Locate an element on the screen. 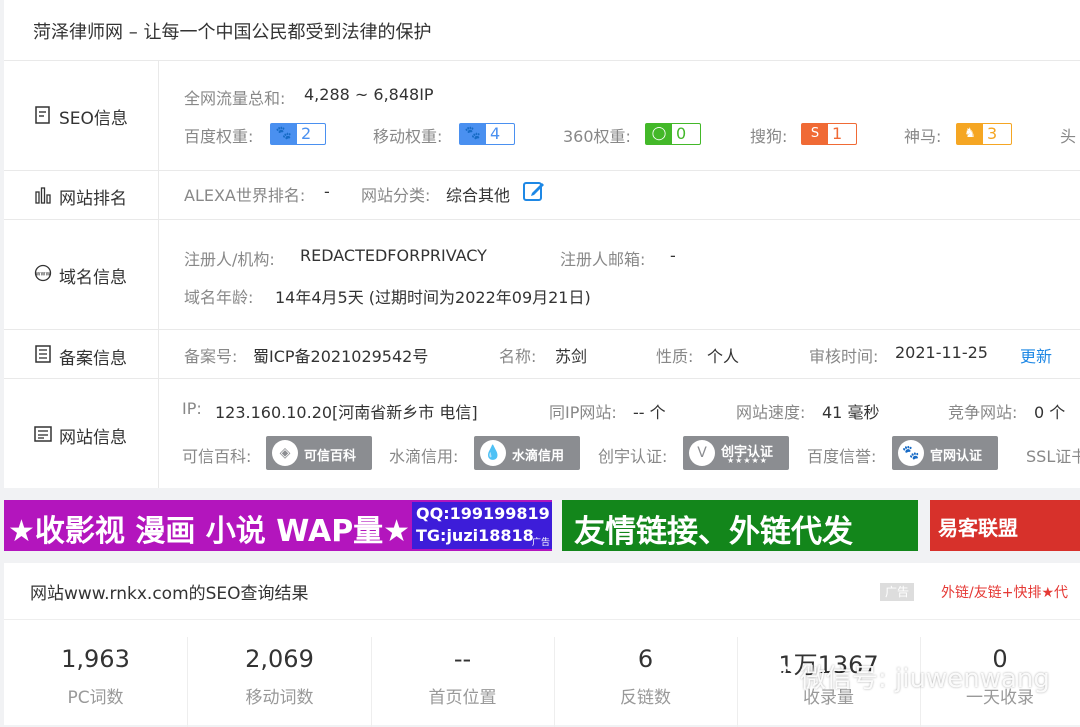  ip-value: 123.160.10.20[河南省新乡市 电信] is located at coordinates (346, 412).